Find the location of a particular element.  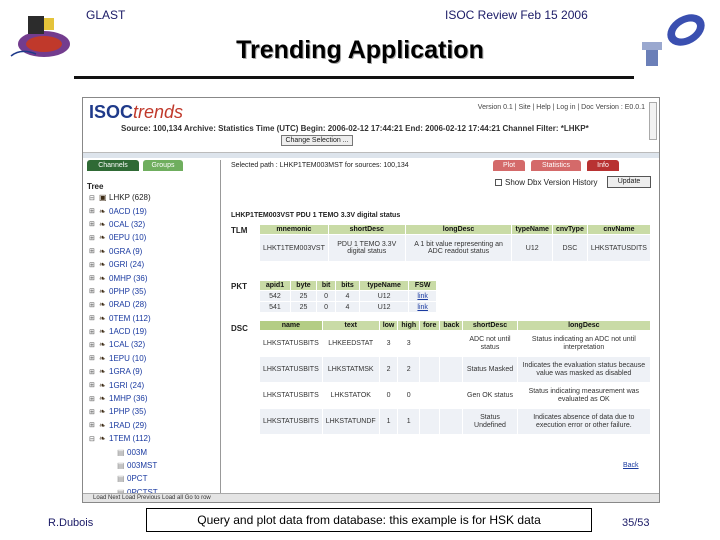

tree-item: ⊞ ❧ 0RAD (28) is located at coordinates (154, 304).